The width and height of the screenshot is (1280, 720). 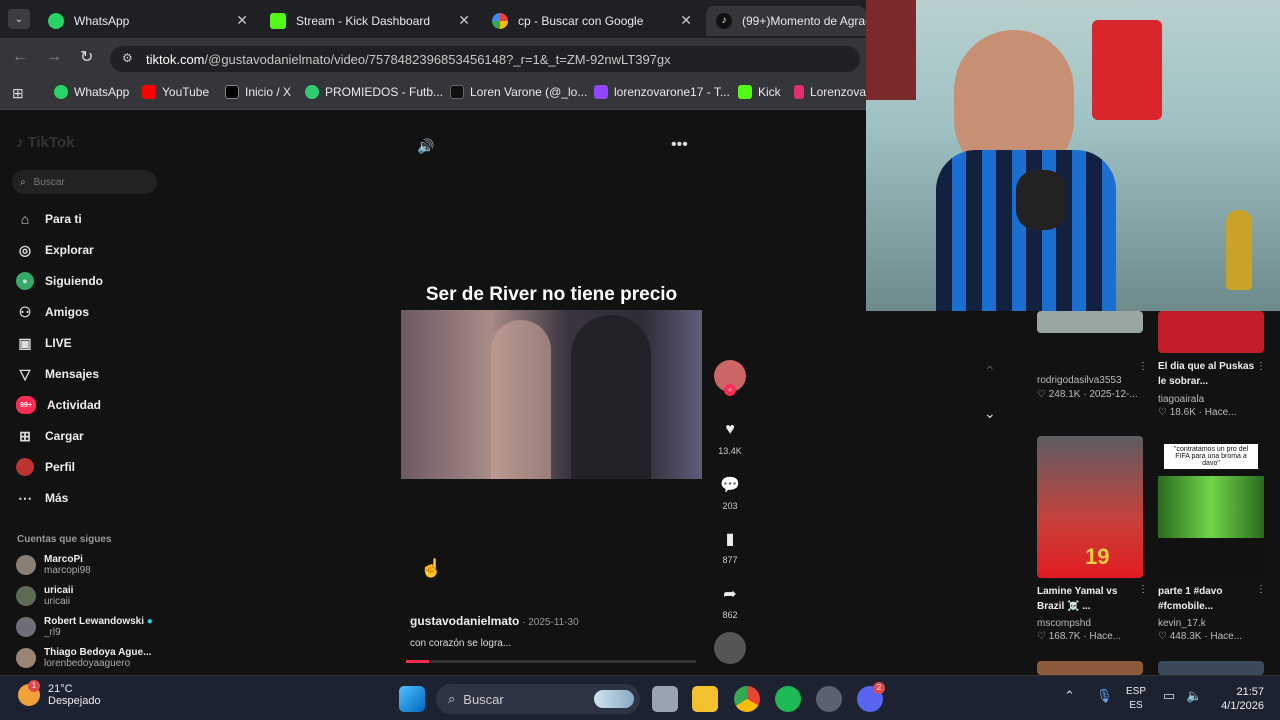 What do you see at coordinates (86, 57) in the screenshot?
I see `reload-icon: ↻` at bounding box center [86, 57].